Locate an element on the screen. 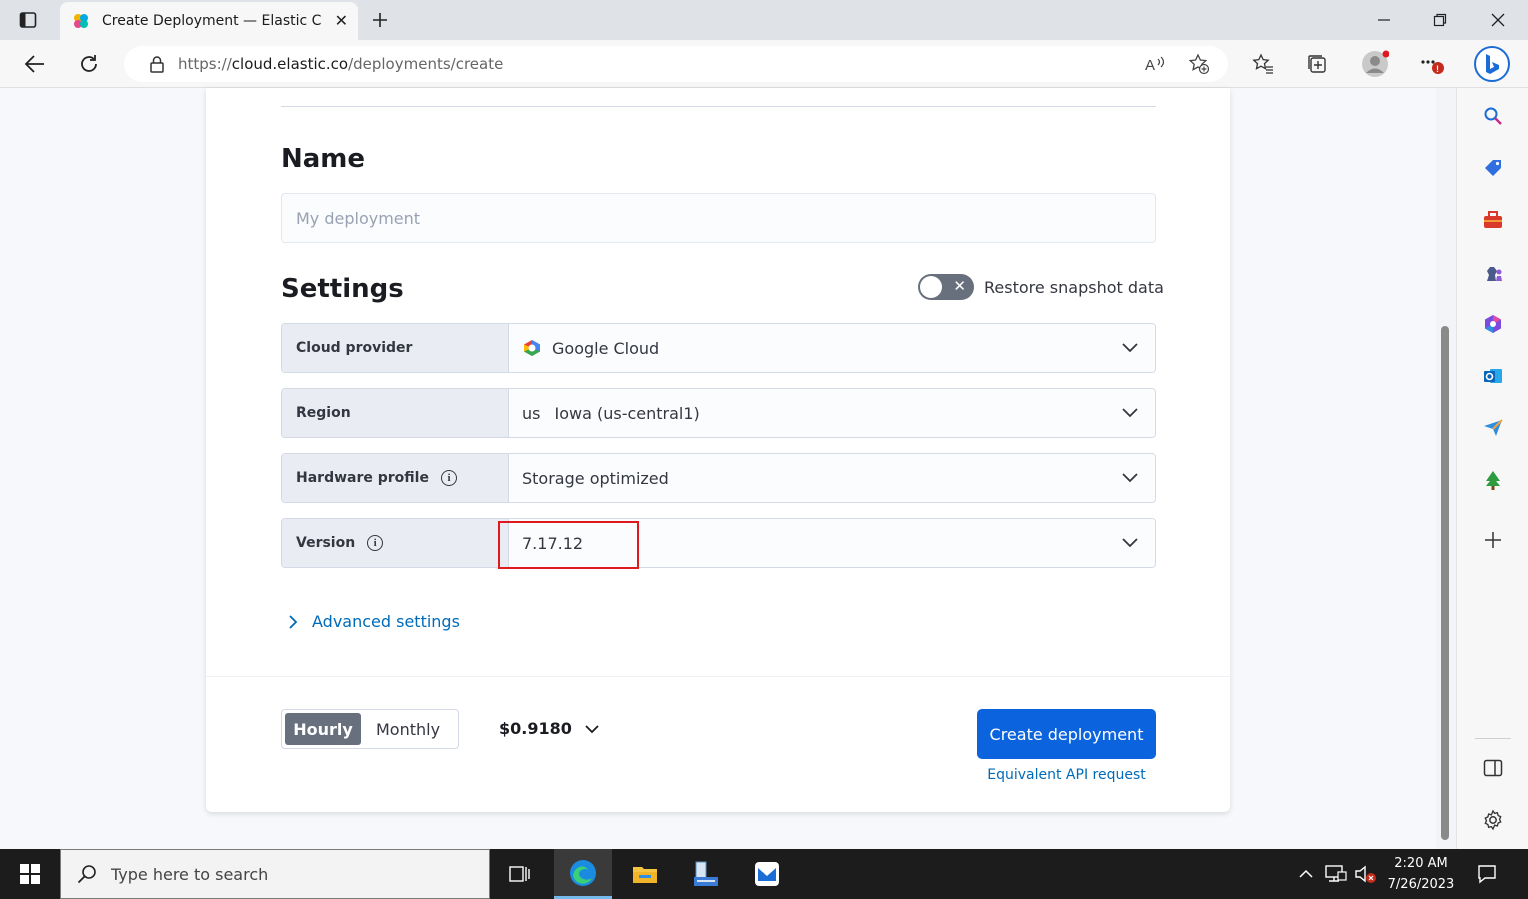 The width and height of the screenshot is (1528, 899). sidebar-divider is located at coordinates (1493, 738).